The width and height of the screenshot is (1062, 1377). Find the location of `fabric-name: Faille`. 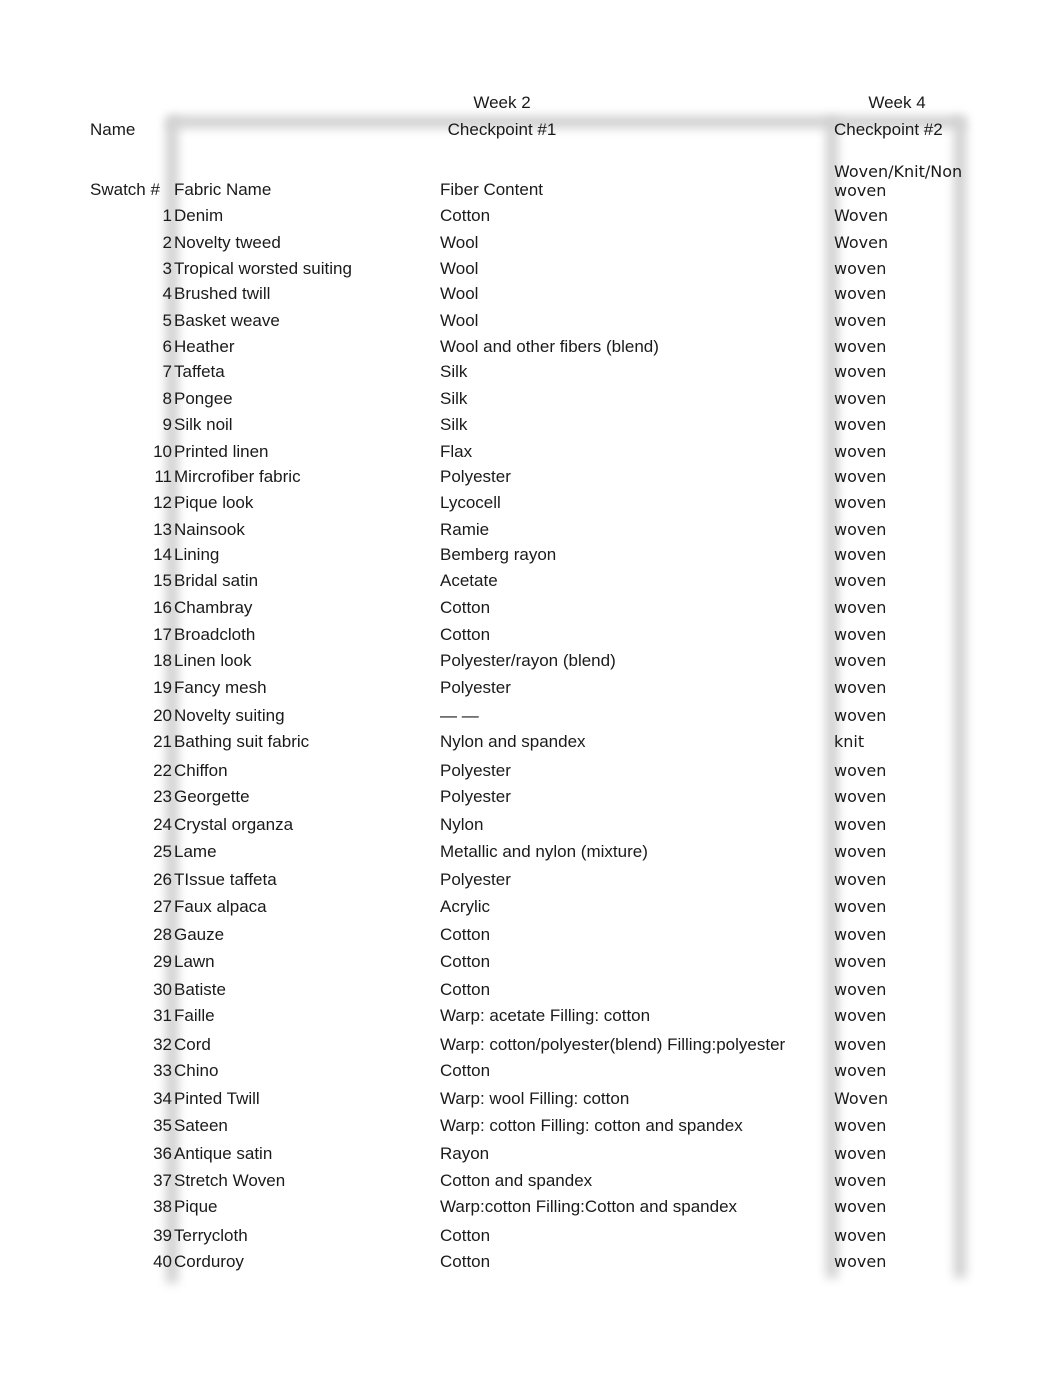

fabric-name: Faille is located at coordinates (194, 1015).